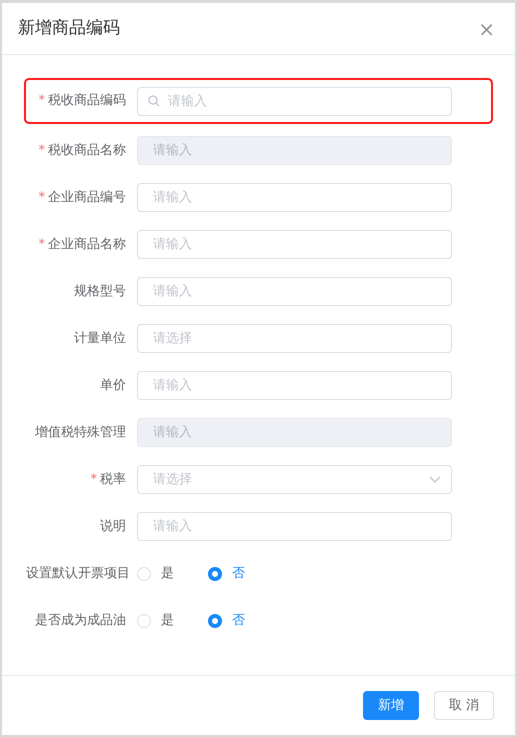 The image size is (517, 737). What do you see at coordinates (100, 339) in the screenshot?
I see `field-label: 计量单位` at bounding box center [100, 339].